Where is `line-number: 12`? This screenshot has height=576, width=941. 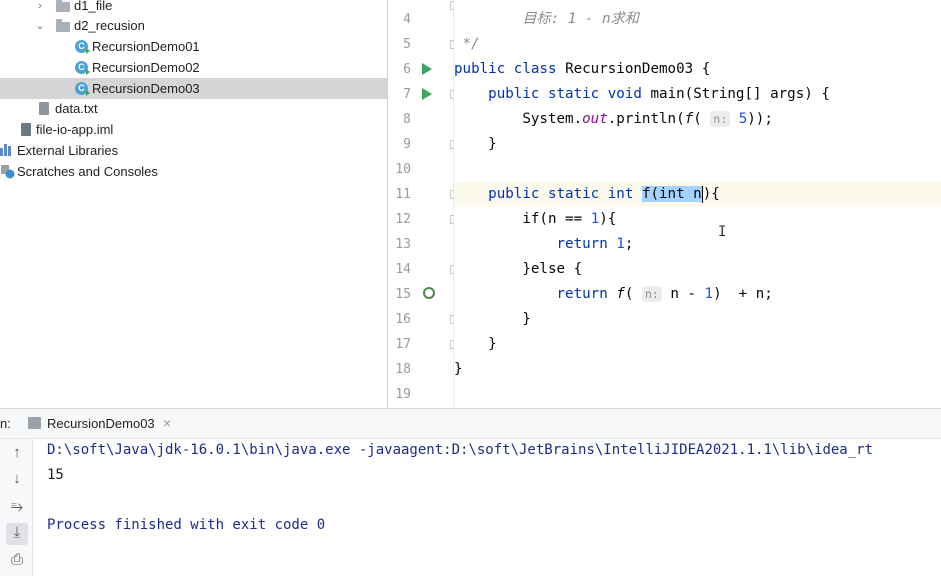 line-number: 12 is located at coordinates (403, 219).